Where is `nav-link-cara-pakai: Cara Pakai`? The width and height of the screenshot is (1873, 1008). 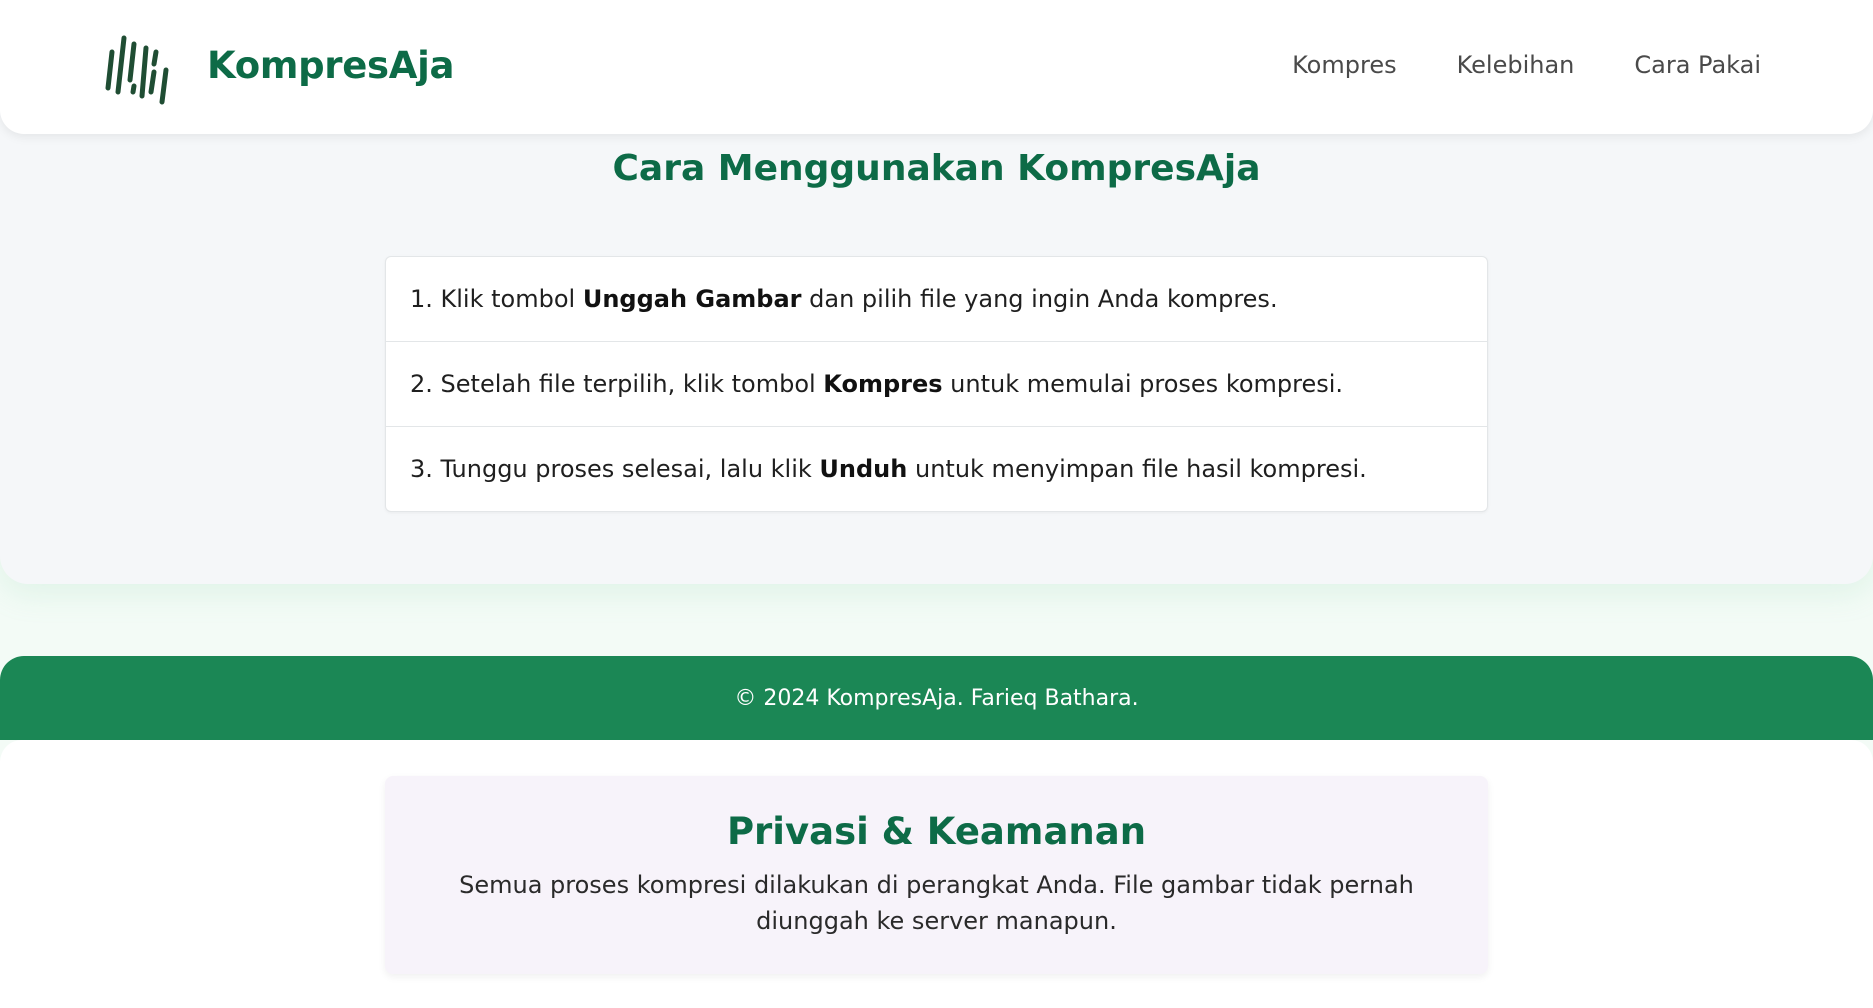
nav-link-cara-pakai: Cara Pakai is located at coordinates (1697, 65).